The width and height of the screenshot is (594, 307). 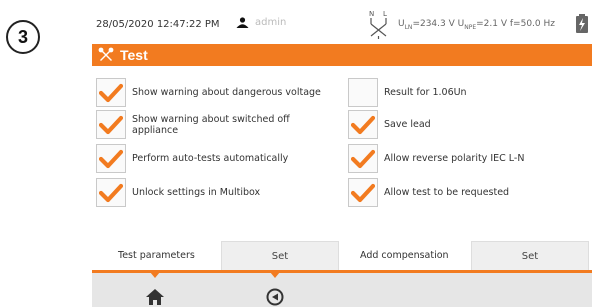 I want to click on plug-n-letter: N, so click(x=371, y=14).